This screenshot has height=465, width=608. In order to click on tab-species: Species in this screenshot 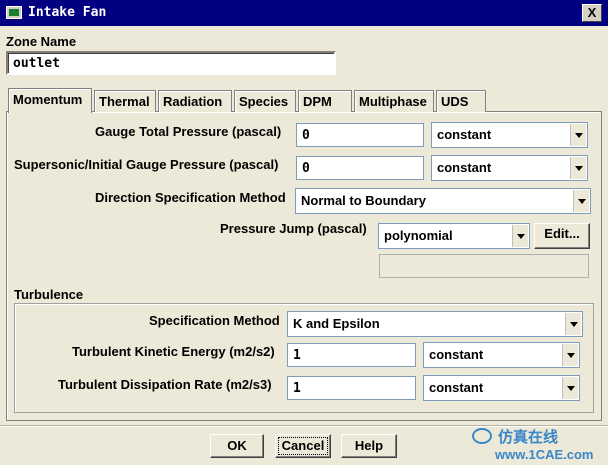, I will do `click(265, 101)`.